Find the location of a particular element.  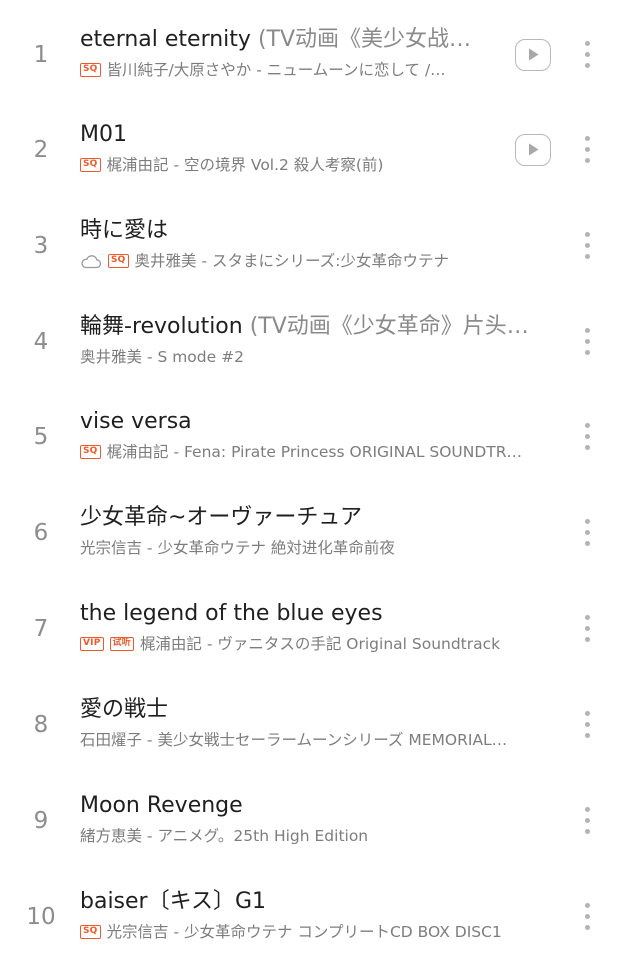

song-row: 2 M01 SQ 梶浦由記 - 空の境界 Vol.2 殺人考察(前) is located at coordinates (313, 153).